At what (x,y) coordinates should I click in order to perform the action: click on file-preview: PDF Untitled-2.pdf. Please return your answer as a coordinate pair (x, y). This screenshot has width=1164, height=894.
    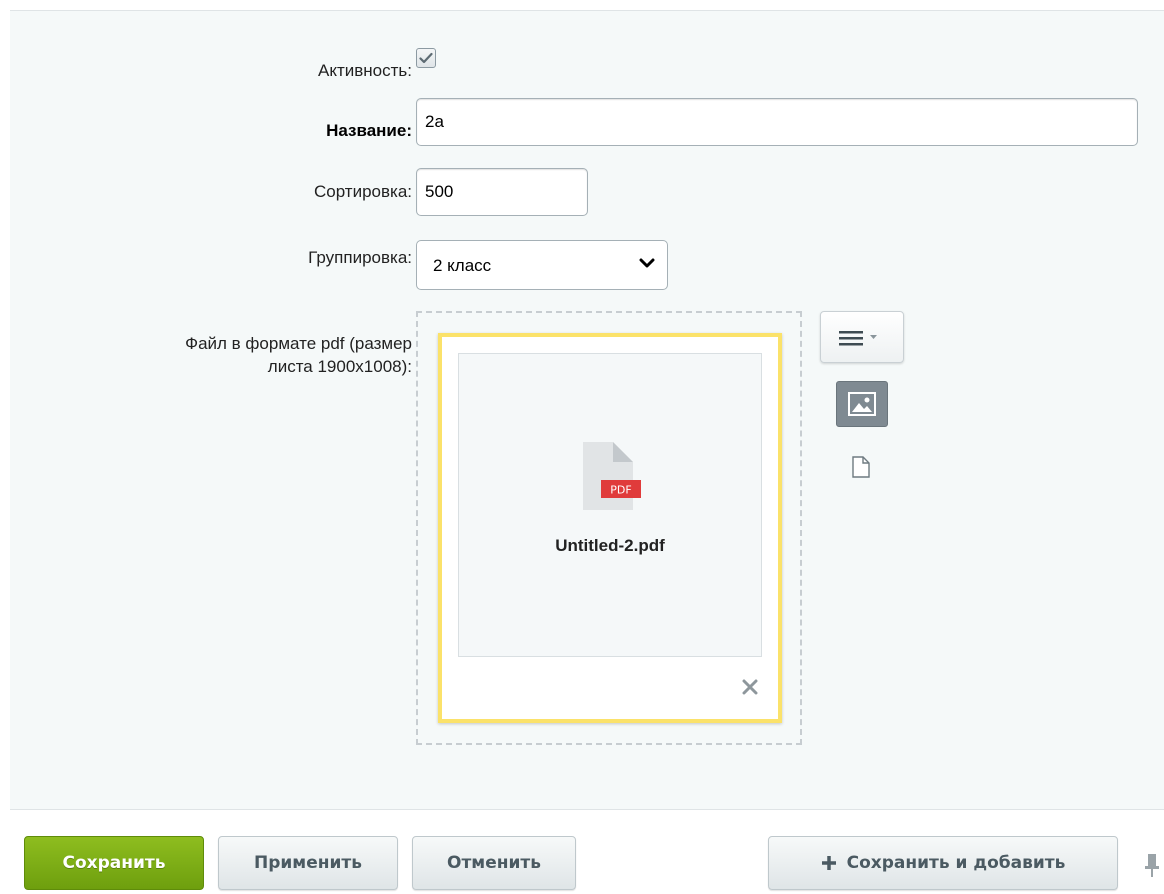
    Looking at the image, I should click on (610, 505).